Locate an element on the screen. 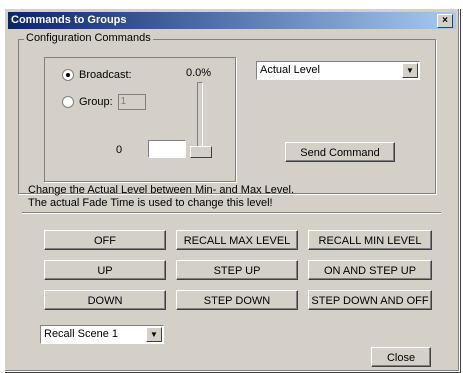  step-down-button: STEP DOWN is located at coordinates (237, 300).